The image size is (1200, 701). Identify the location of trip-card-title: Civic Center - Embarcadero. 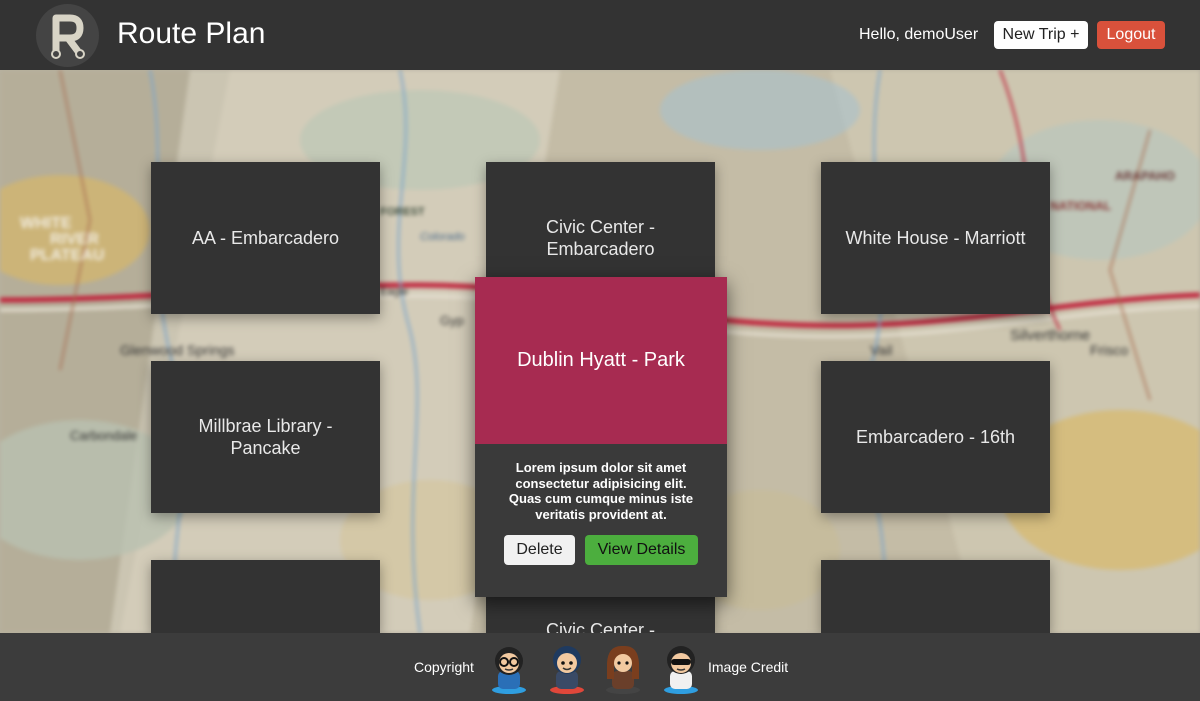
(600, 238).